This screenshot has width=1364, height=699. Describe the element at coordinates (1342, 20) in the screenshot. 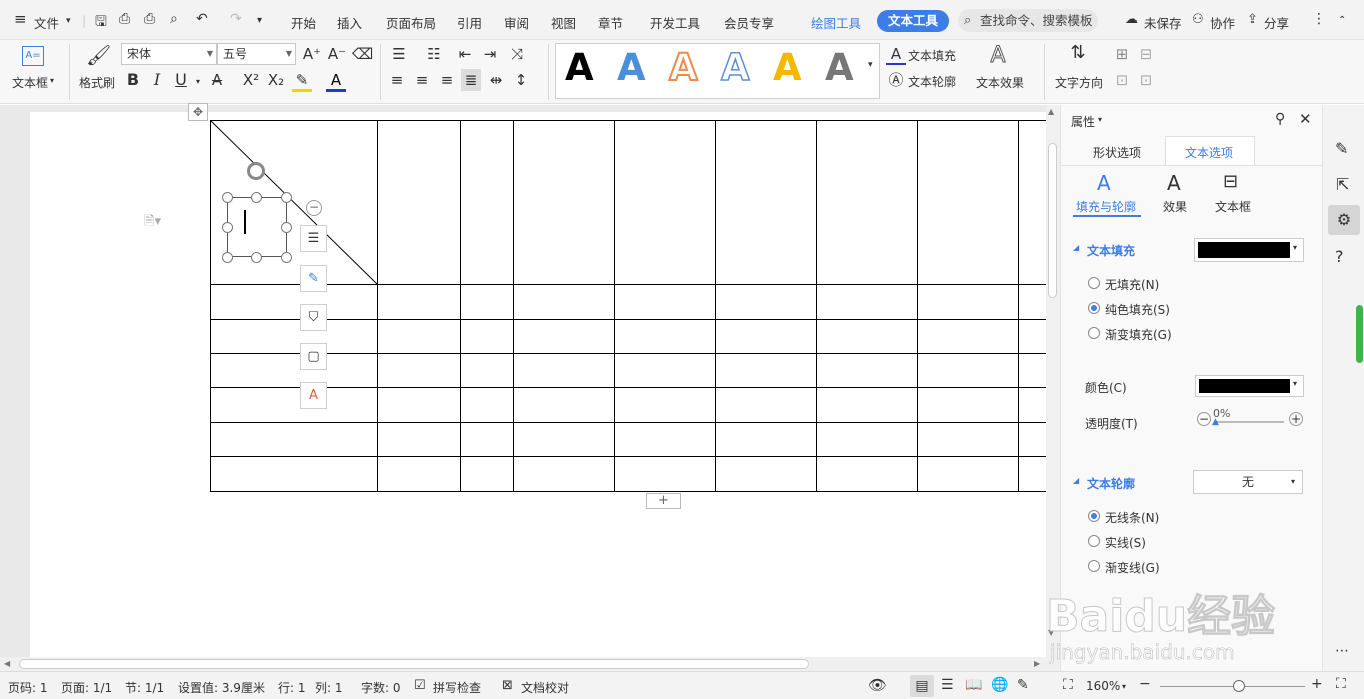

I see `collapse-ribbon-icon: ⌃` at that location.